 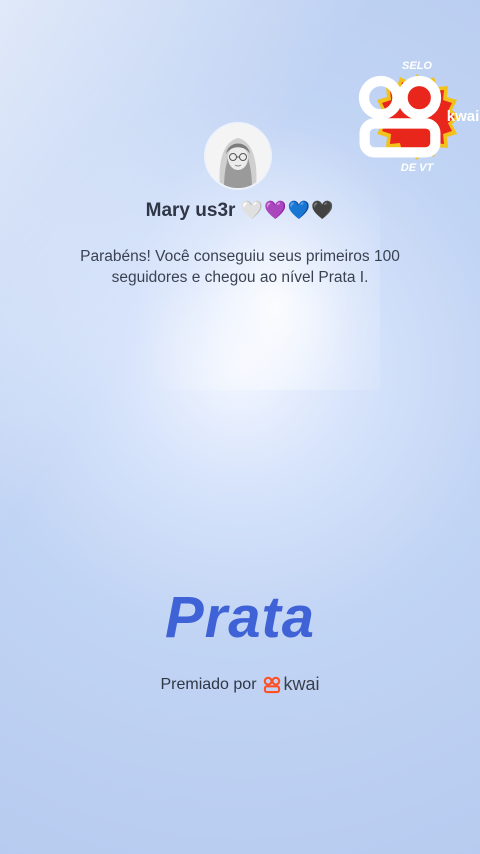 I want to click on kwai-brand-text: kwai, so click(x=301, y=684).